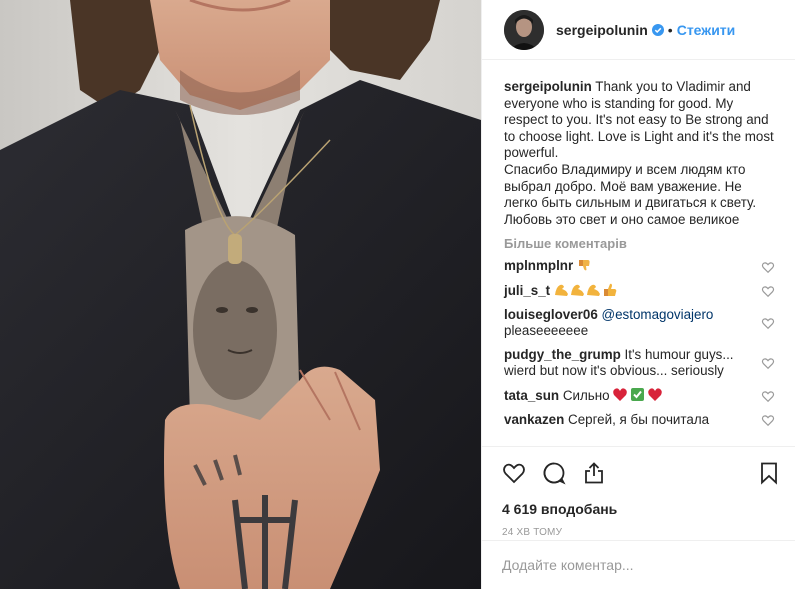 Image resolution: width=795 pixels, height=589 pixels. What do you see at coordinates (639, 243) in the screenshot?
I see `load-more-comments-button: Більше коментарів` at bounding box center [639, 243].